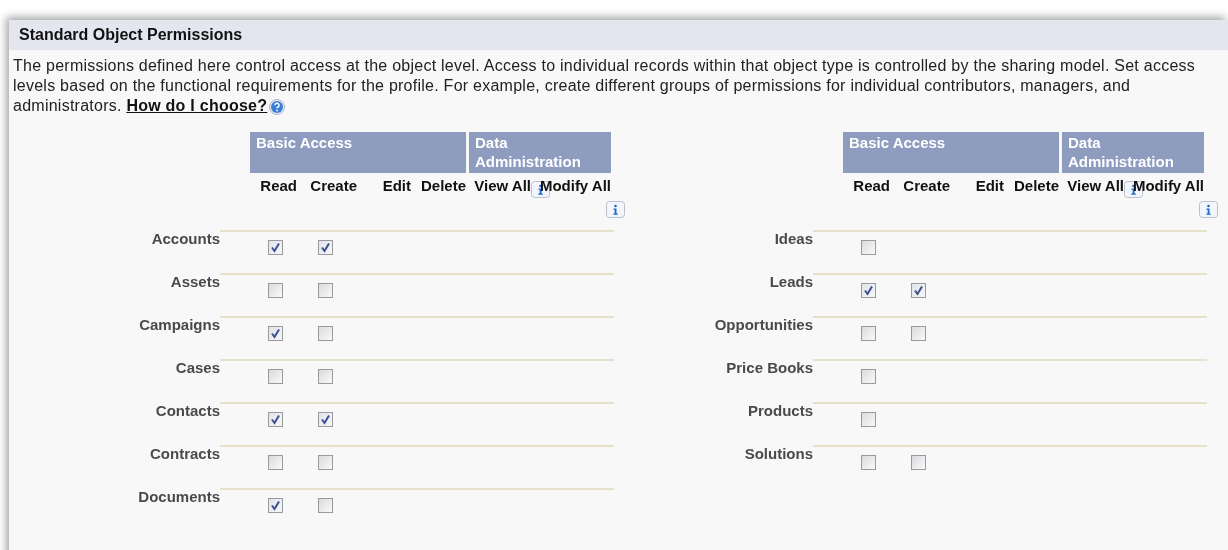 This screenshot has width=1228, height=550. I want to click on object-label: Opportunities, so click(763, 324).